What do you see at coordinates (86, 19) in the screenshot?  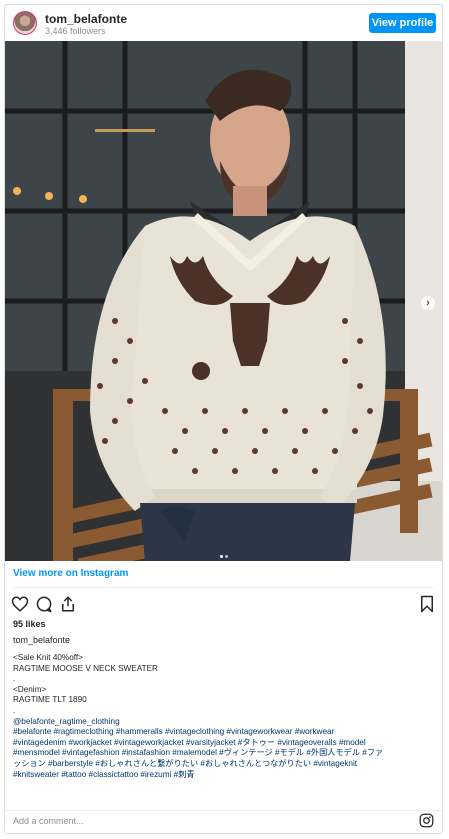 I see `username-link: tom_belafonte` at bounding box center [86, 19].